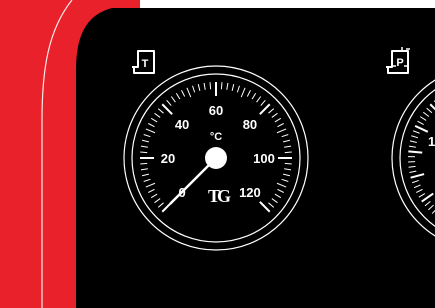  What do you see at coordinates (216, 158) in the screenshot?
I see `gauge-pointer-hub` at bounding box center [216, 158].